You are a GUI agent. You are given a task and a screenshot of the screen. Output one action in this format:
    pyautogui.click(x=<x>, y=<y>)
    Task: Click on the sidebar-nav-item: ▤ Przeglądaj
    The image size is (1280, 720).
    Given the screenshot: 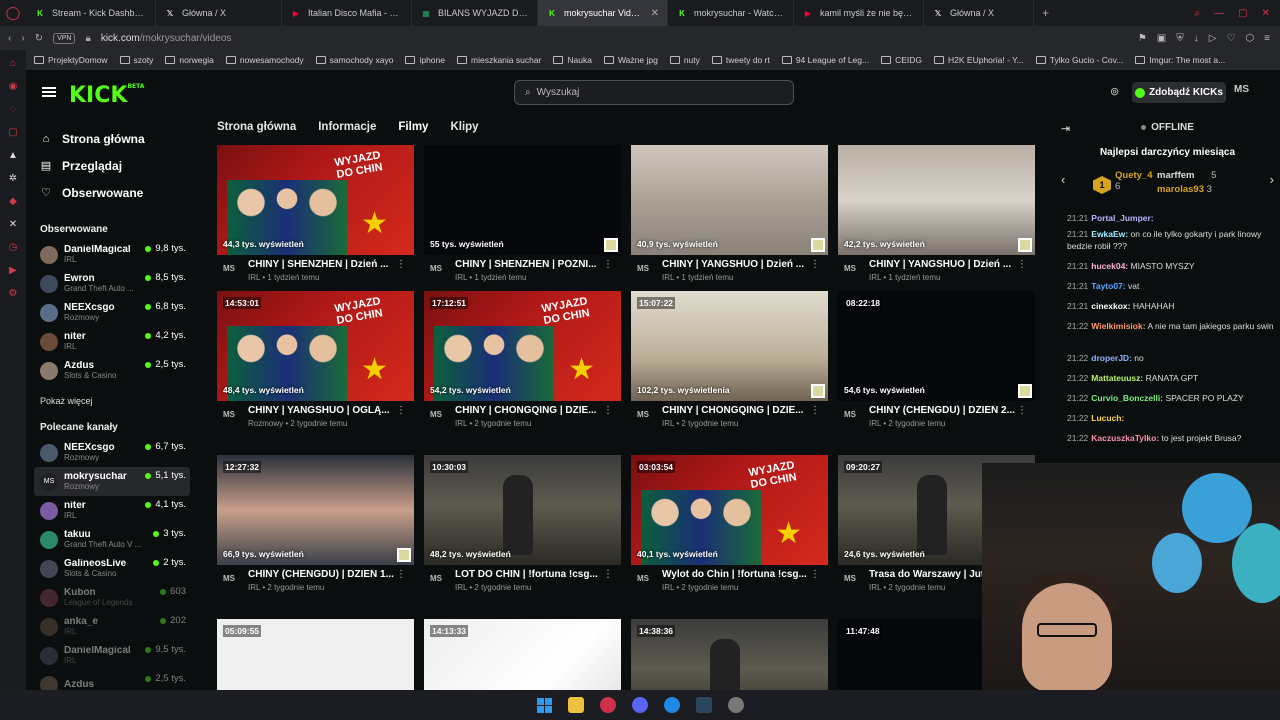 What is the action you would take?
    pyautogui.click(x=92, y=165)
    